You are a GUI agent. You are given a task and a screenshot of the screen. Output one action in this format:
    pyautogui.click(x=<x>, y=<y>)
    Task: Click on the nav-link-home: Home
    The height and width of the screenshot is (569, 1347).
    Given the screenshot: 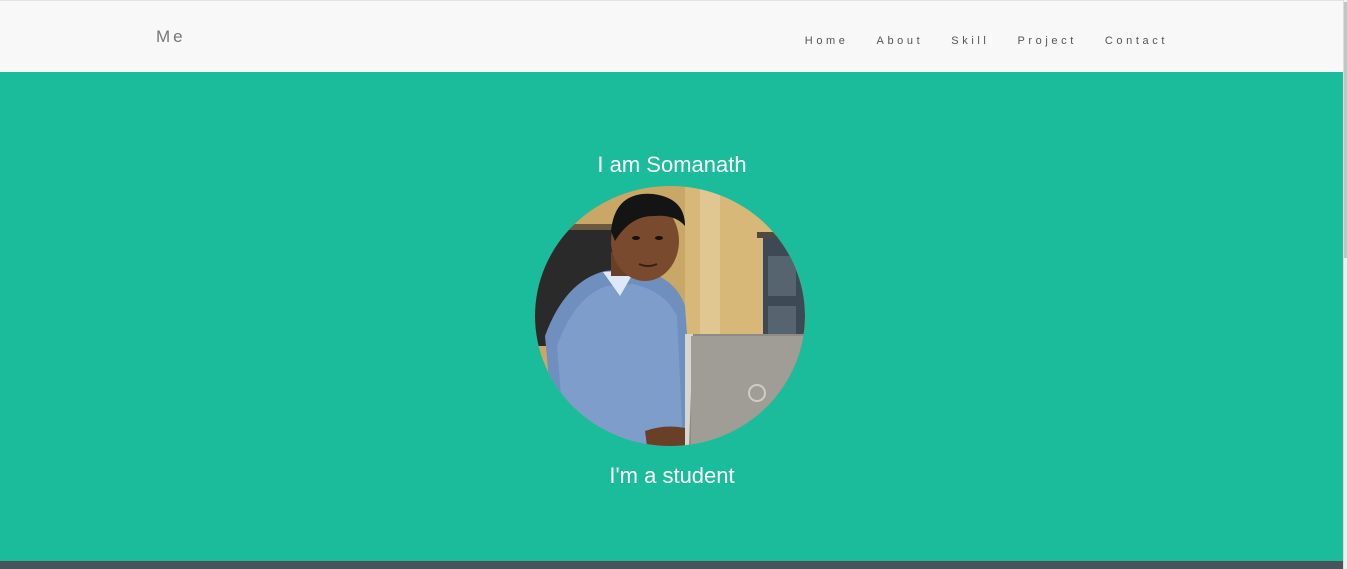 What is the action you would take?
    pyautogui.click(x=827, y=41)
    